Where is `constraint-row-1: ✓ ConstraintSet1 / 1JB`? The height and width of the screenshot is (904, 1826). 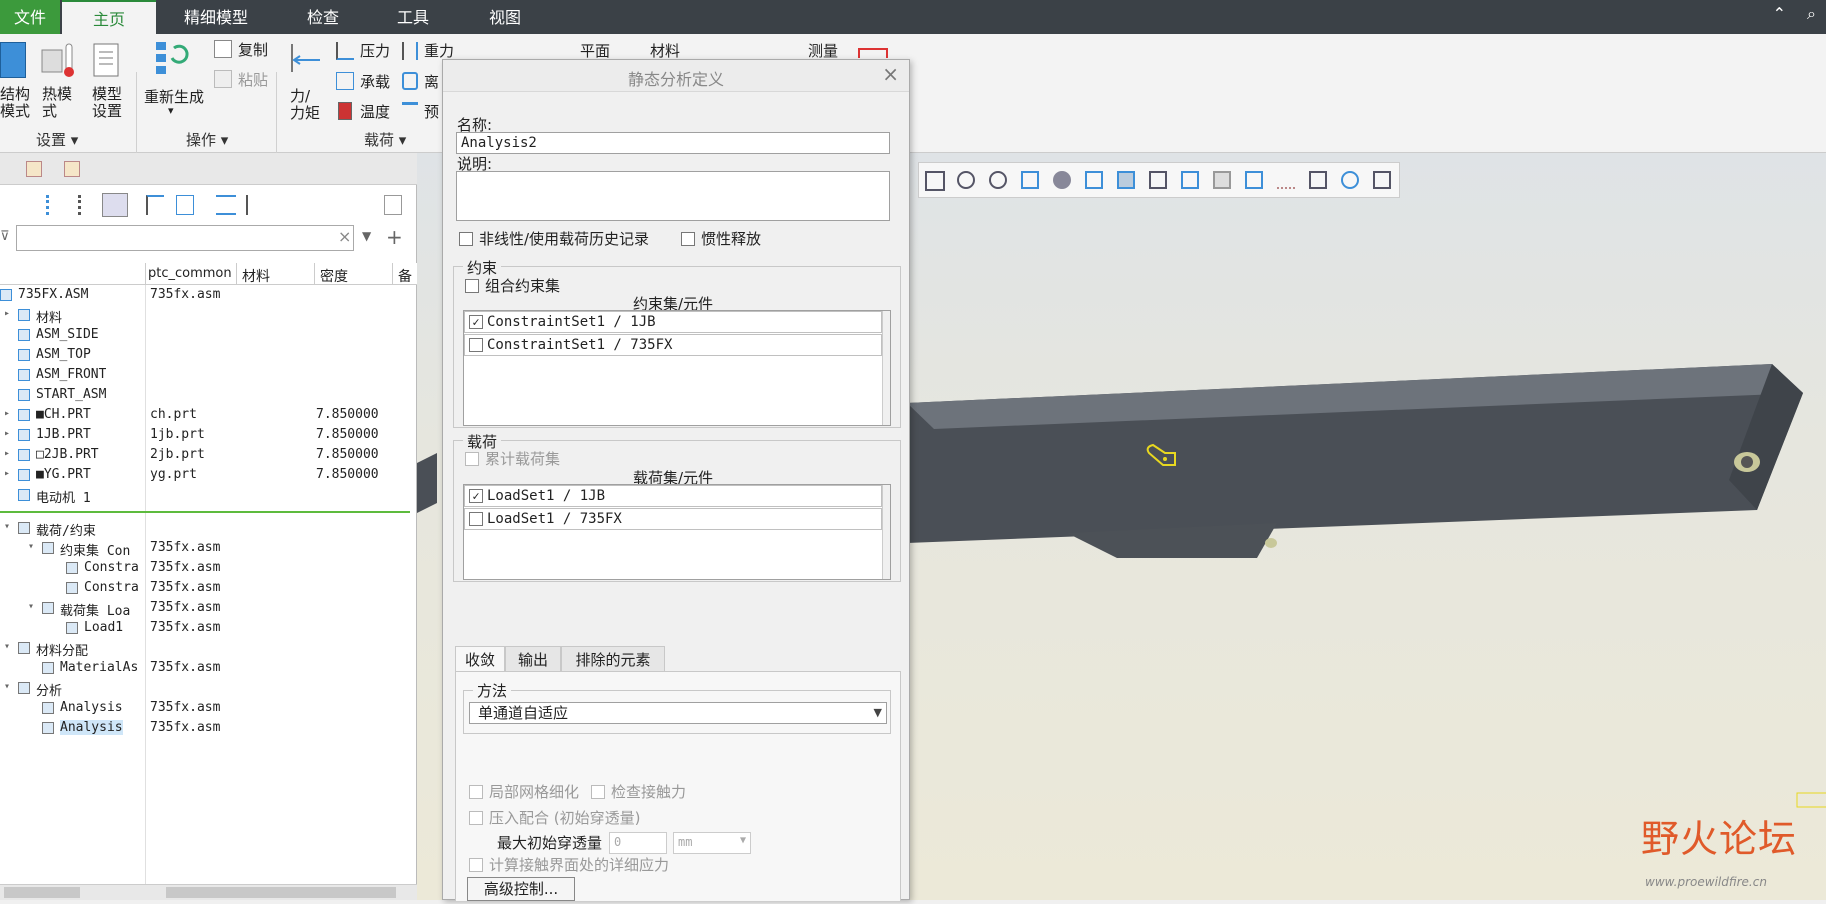 constraint-row-1: ✓ ConstraintSet1 / 1JB is located at coordinates (673, 322).